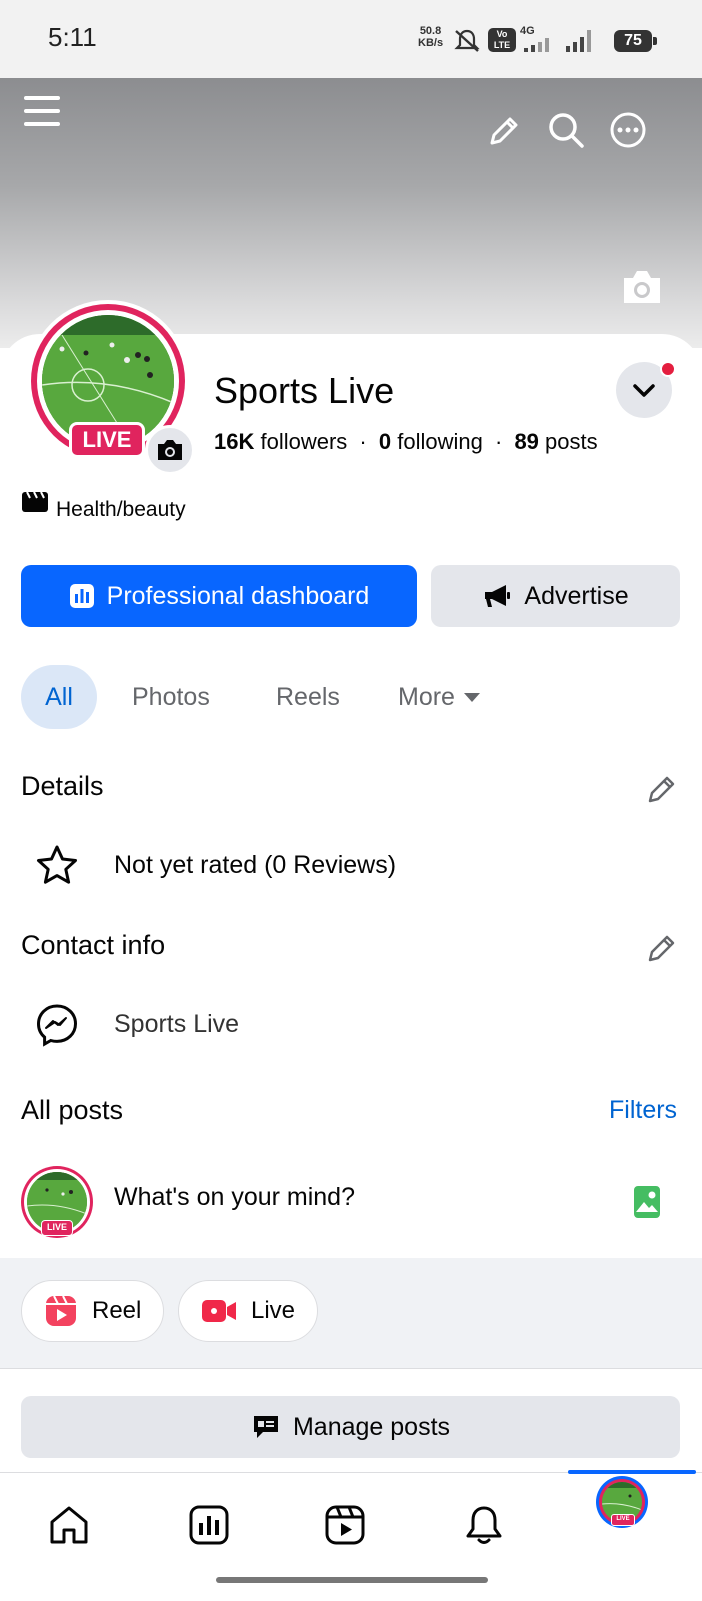 The height and width of the screenshot is (1601, 702). I want to click on contact-info-title: Contact info, so click(93, 945).